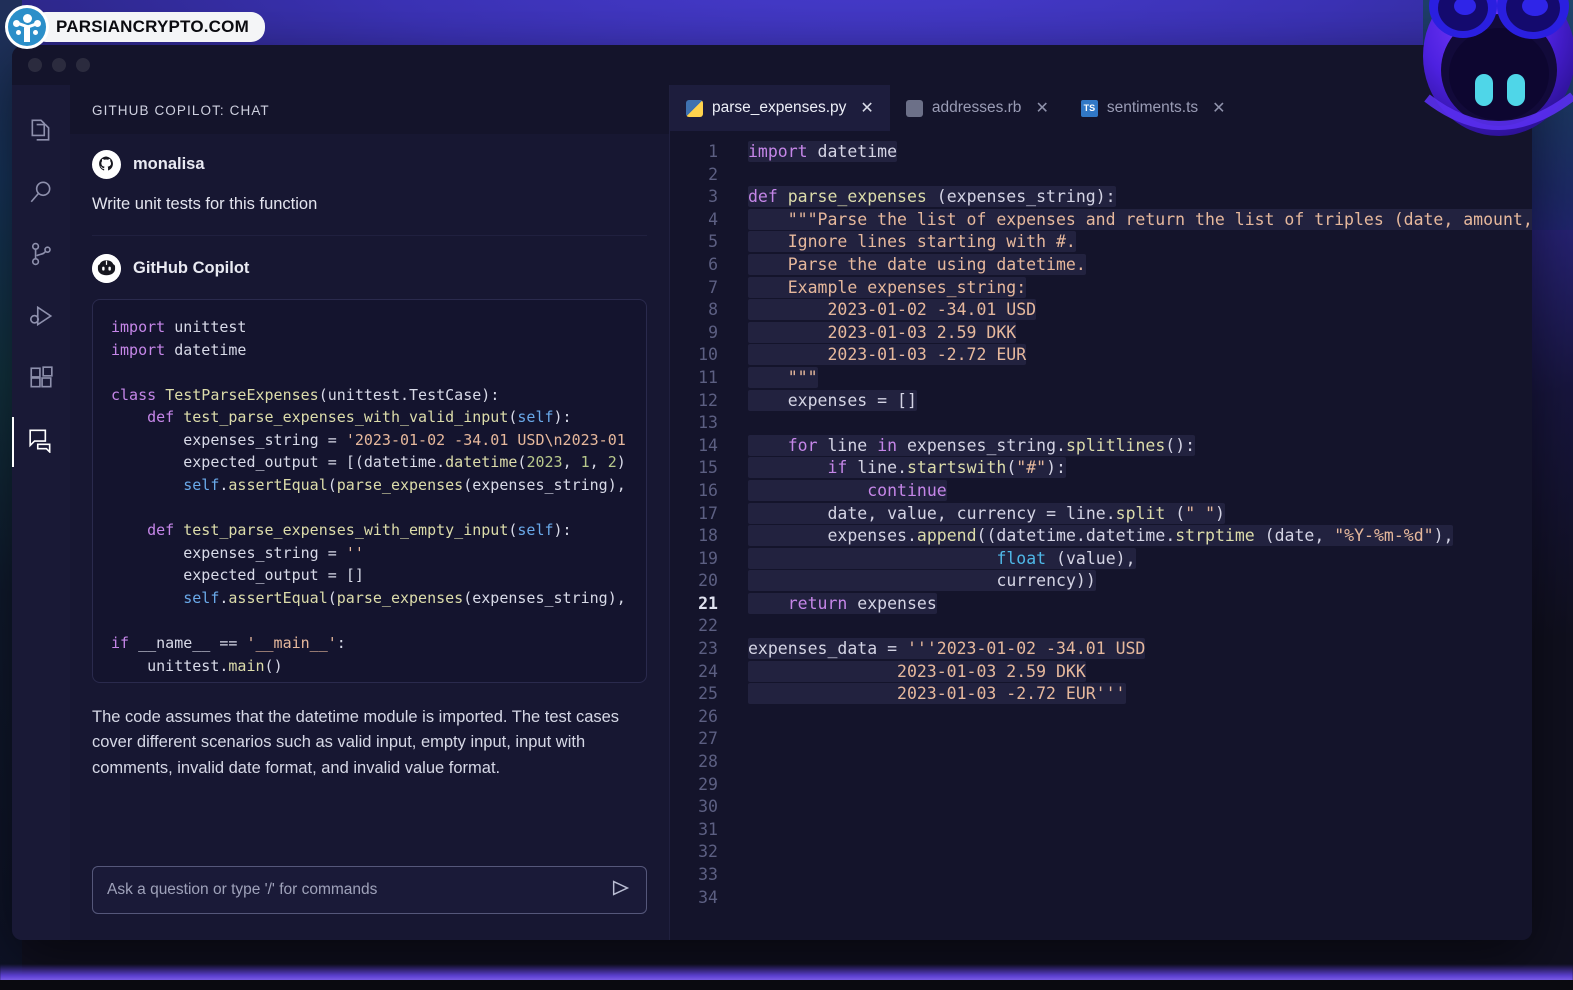 Image resolution: width=1573 pixels, height=990 pixels. I want to click on tab-sentiments-ts: TS sentiments.ts ✕, so click(1153, 108).